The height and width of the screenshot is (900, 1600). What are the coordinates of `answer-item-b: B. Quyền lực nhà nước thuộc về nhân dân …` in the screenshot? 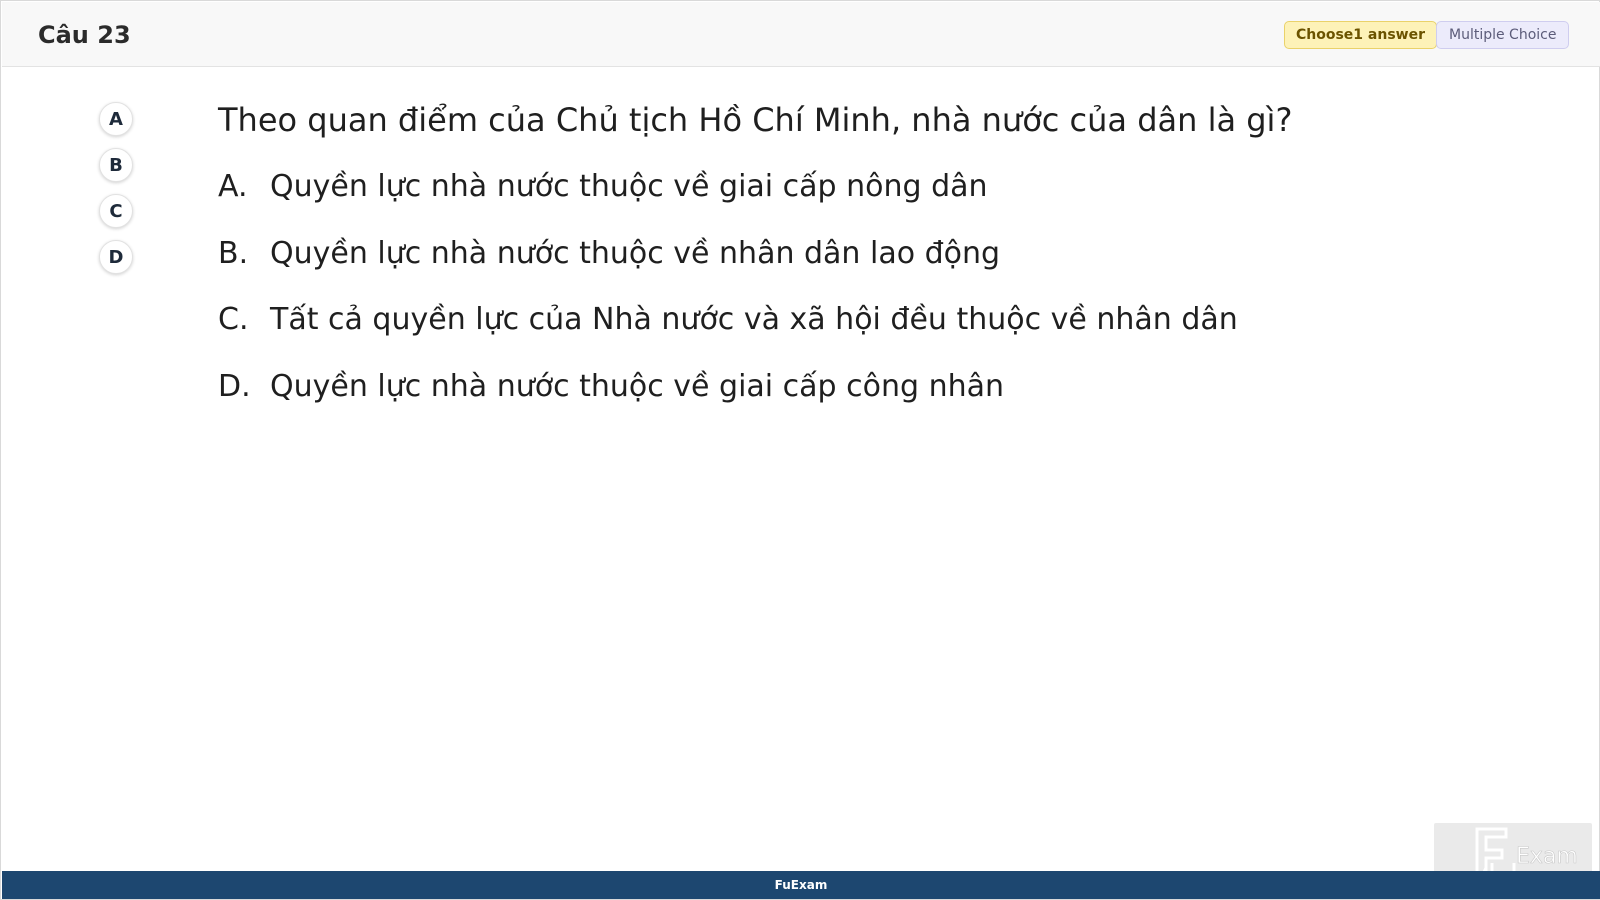 It's located at (818, 269).